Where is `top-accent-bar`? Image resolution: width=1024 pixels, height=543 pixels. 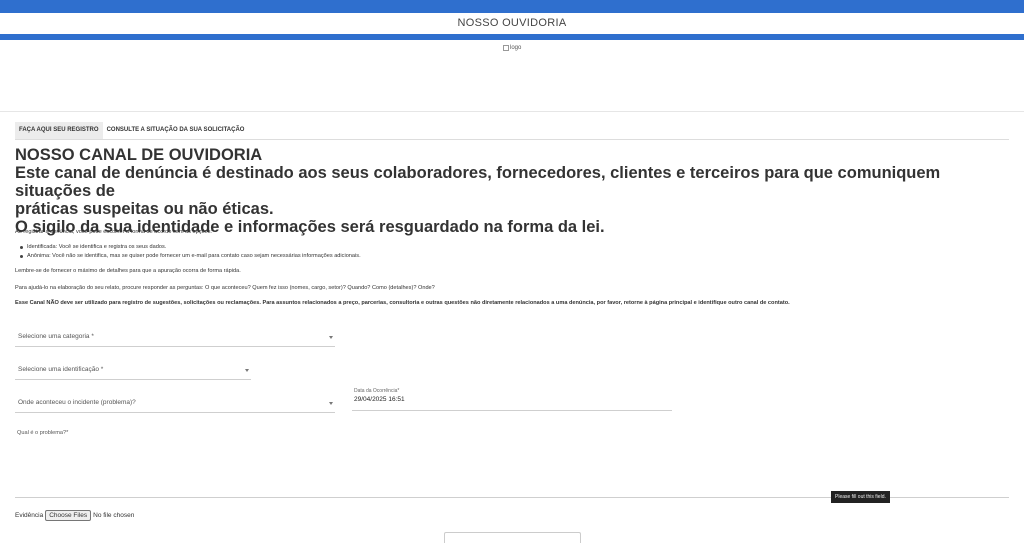 top-accent-bar is located at coordinates (512, 6).